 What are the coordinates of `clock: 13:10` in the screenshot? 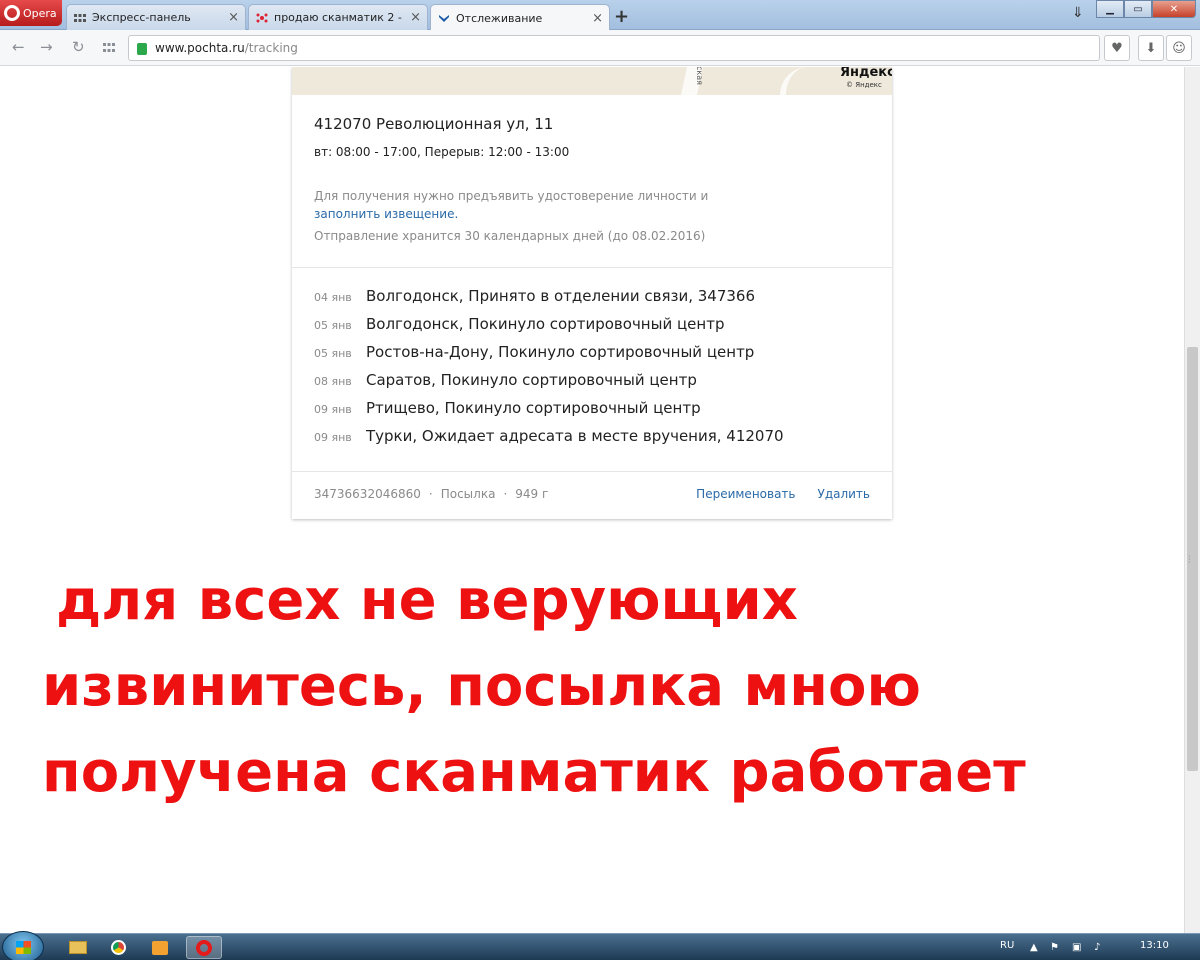 It's located at (1154, 945).